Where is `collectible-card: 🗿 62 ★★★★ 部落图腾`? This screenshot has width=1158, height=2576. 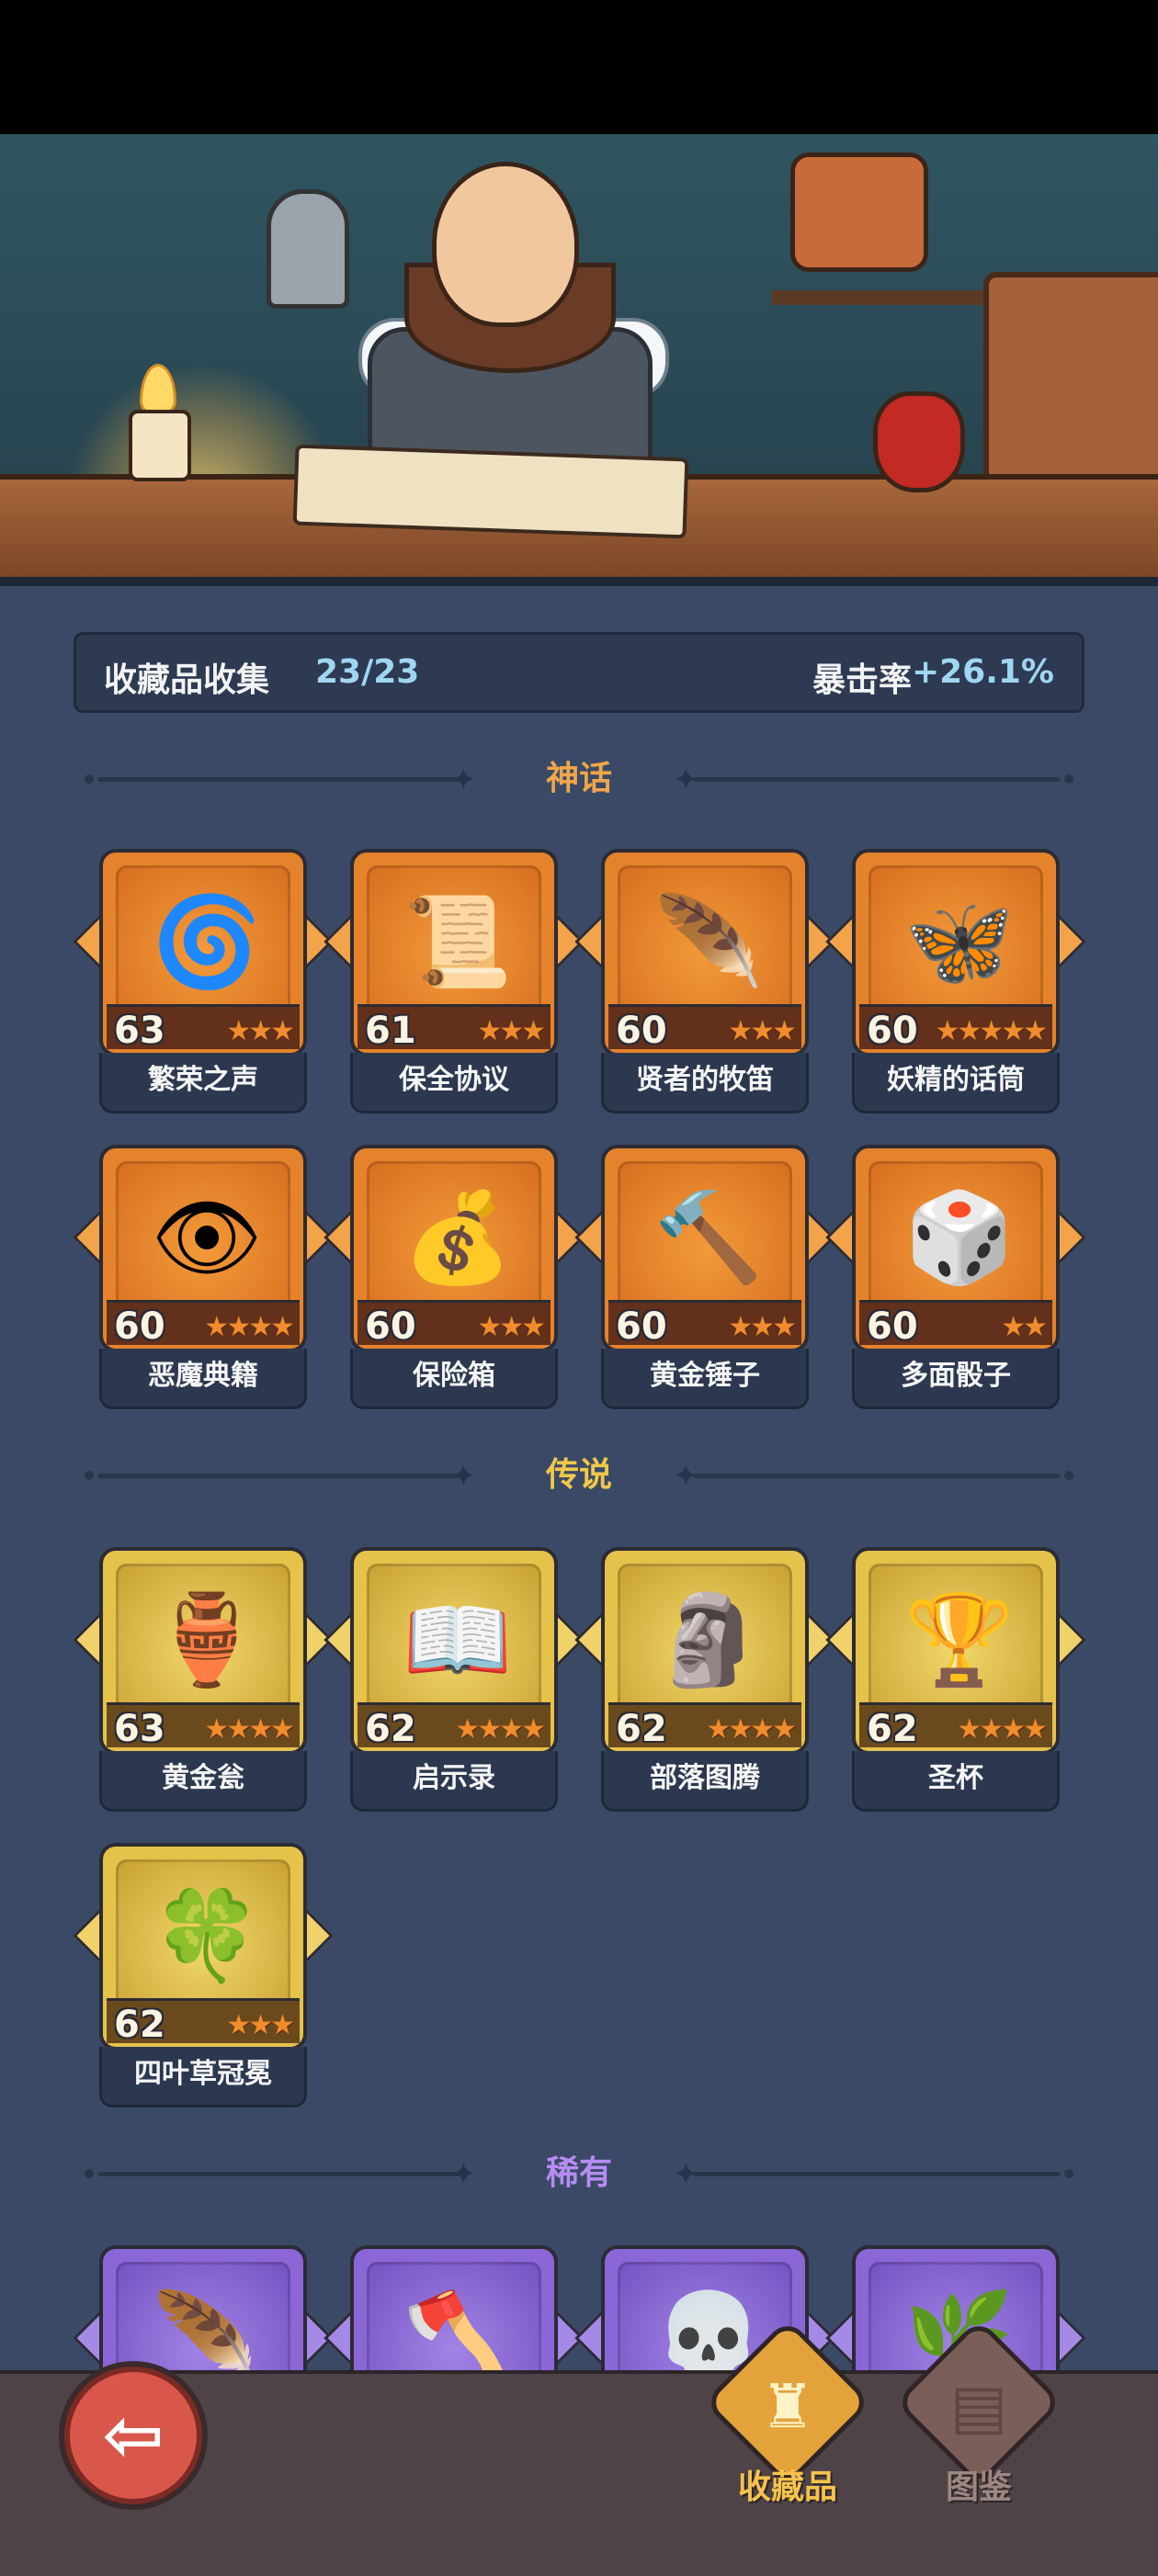 collectible-card: 🗿 62 ★★★★ 部落图腾 is located at coordinates (704, 1680).